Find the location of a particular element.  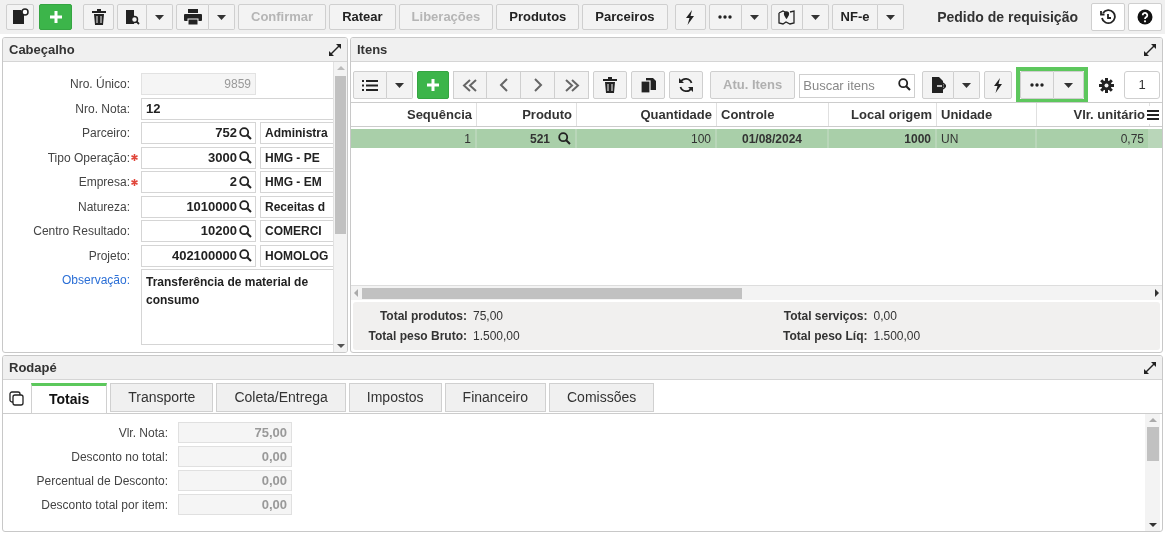

table-row: 1 521 100 01/08/2024 1000 UN 0,75 is located at coordinates (756, 138).